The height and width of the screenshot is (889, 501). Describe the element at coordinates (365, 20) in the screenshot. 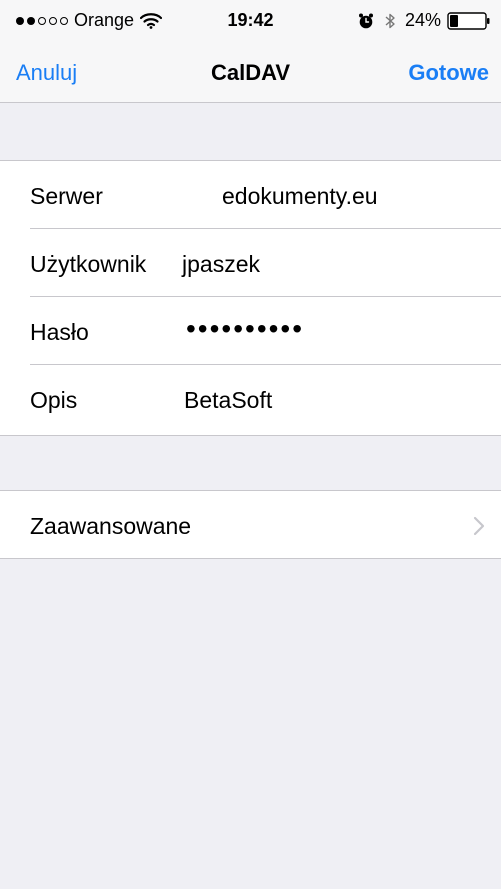

I see `alarm-icon` at that location.